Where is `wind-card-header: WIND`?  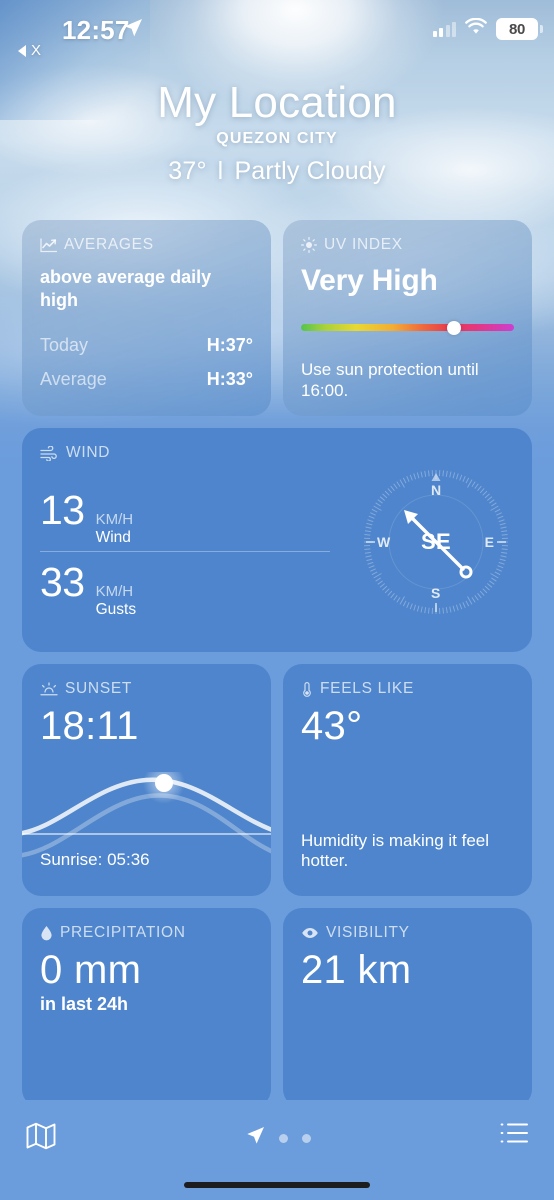 wind-card-header: WIND is located at coordinates (277, 453).